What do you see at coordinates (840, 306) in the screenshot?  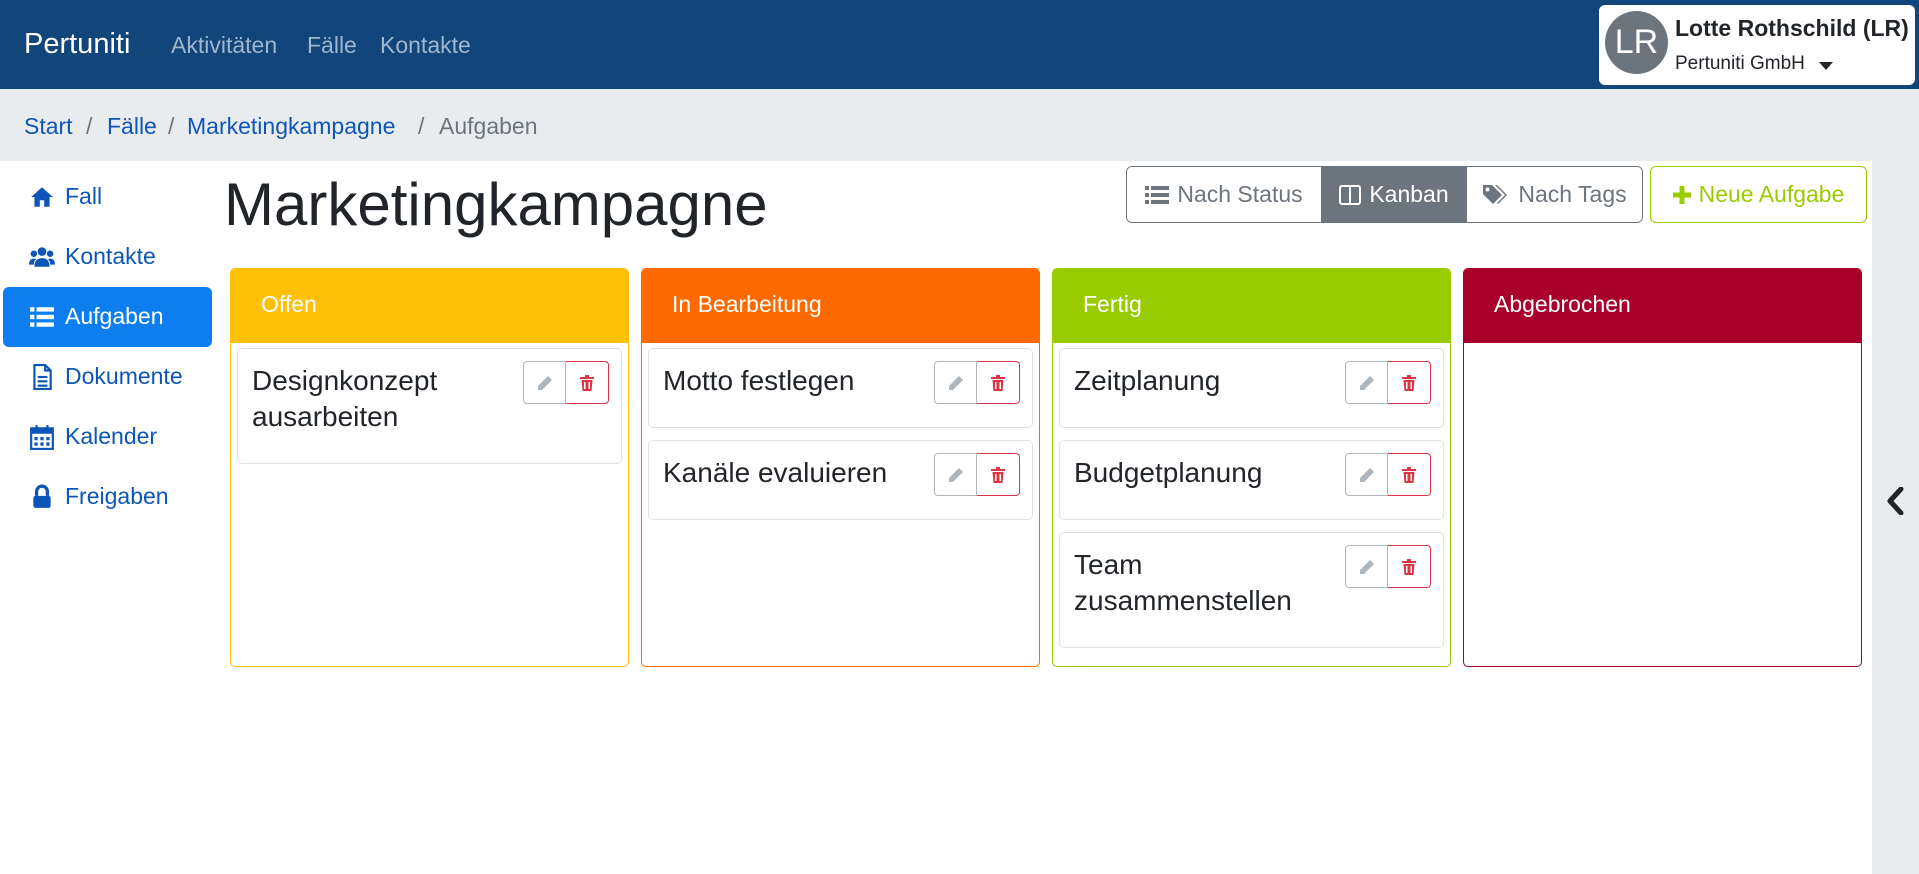 I see `column-header: In Bearbeitung` at bounding box center [840, 306].